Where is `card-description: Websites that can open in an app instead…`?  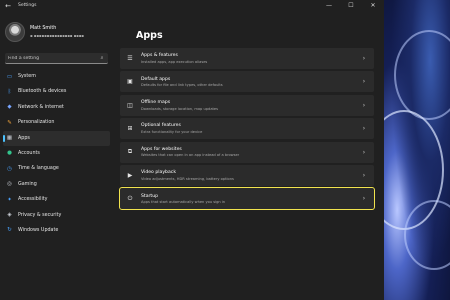
card-description: Websites that can open in an app instead… is located at coordinates (190, 155).